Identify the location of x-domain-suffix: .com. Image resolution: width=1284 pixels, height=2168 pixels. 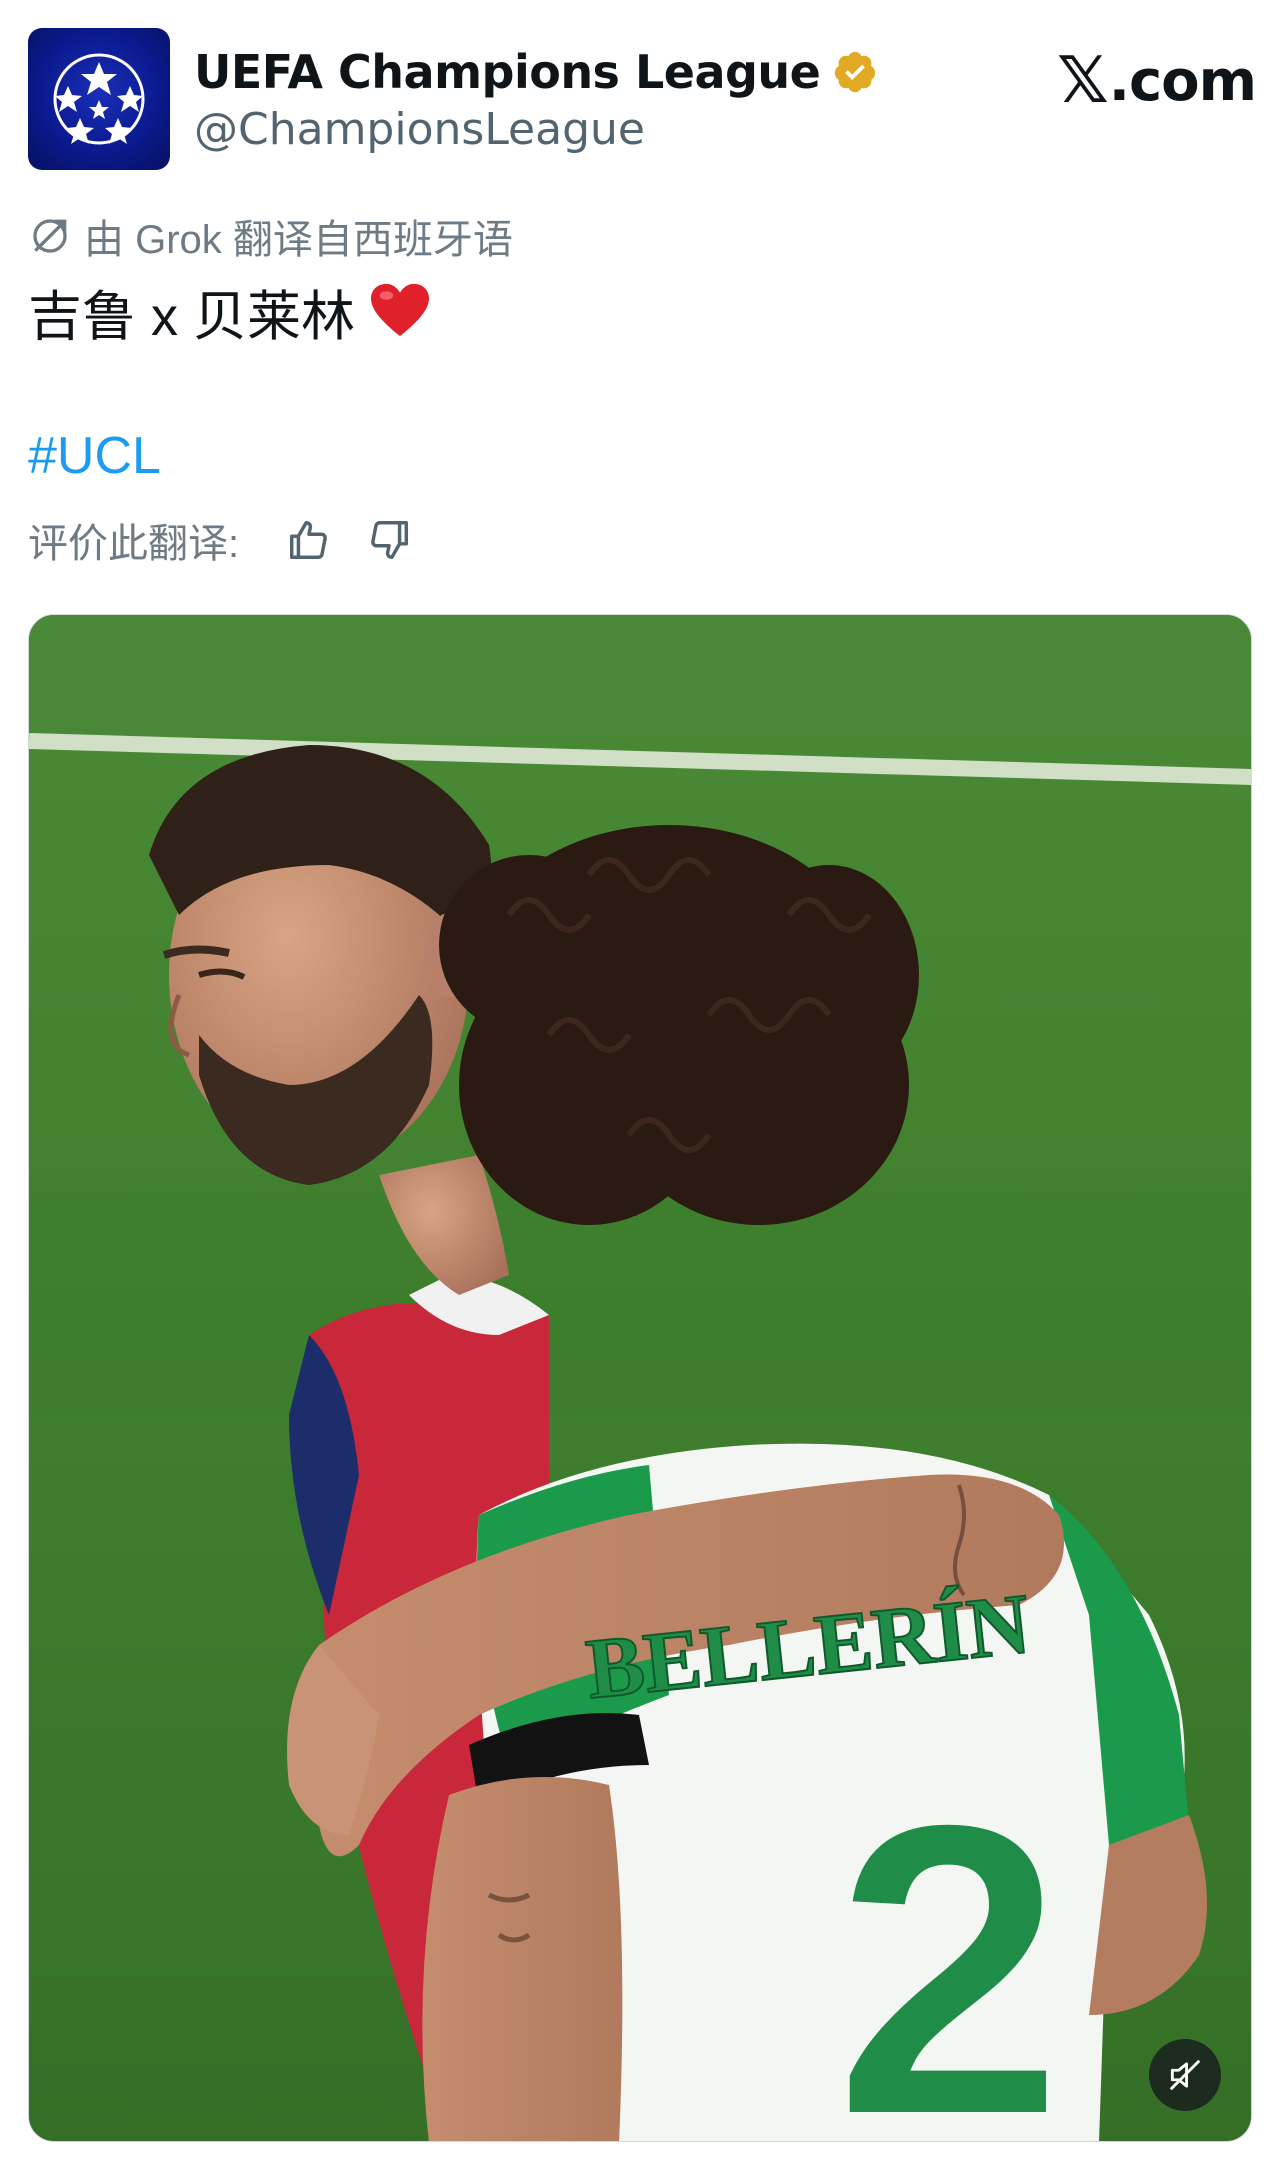
(1182, 81).